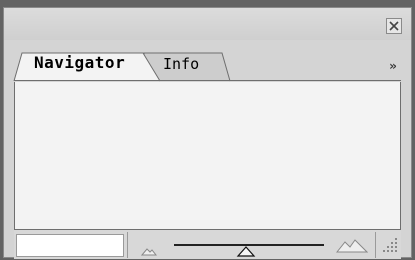 The width and height of the screenshot is (415, 260). Describe the element at coordinates (70, 245) in the screenshot. I see `zoom-percent-input` at that location.